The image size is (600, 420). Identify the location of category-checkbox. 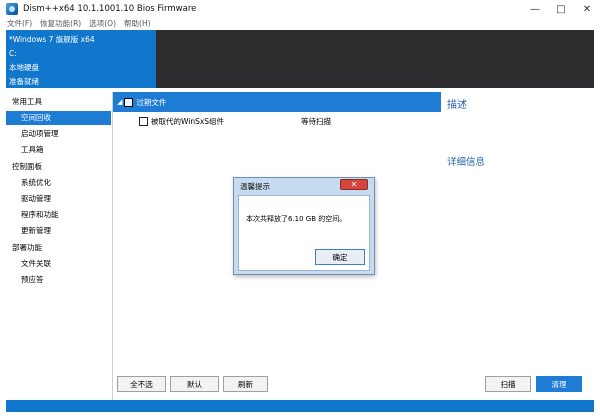
(129, 102).